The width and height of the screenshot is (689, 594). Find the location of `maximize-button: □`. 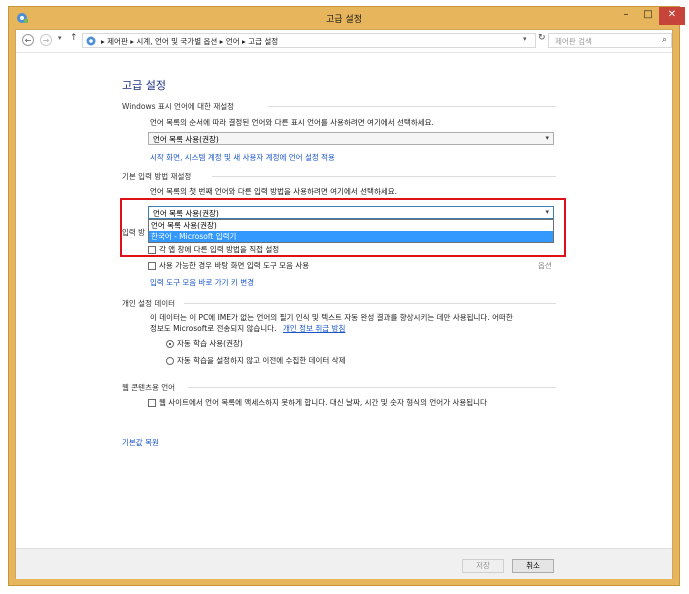

maximize-button: □ is located at coordinates (648, 16).